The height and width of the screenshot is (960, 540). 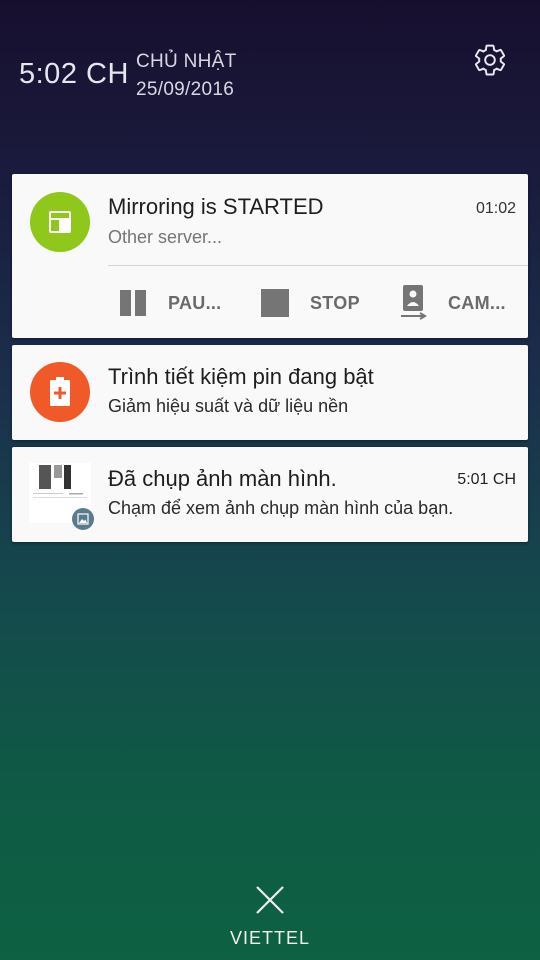 I want to click on date-block: CHỦ NHẬT 25/09/2016, so click(x=186, y=75).